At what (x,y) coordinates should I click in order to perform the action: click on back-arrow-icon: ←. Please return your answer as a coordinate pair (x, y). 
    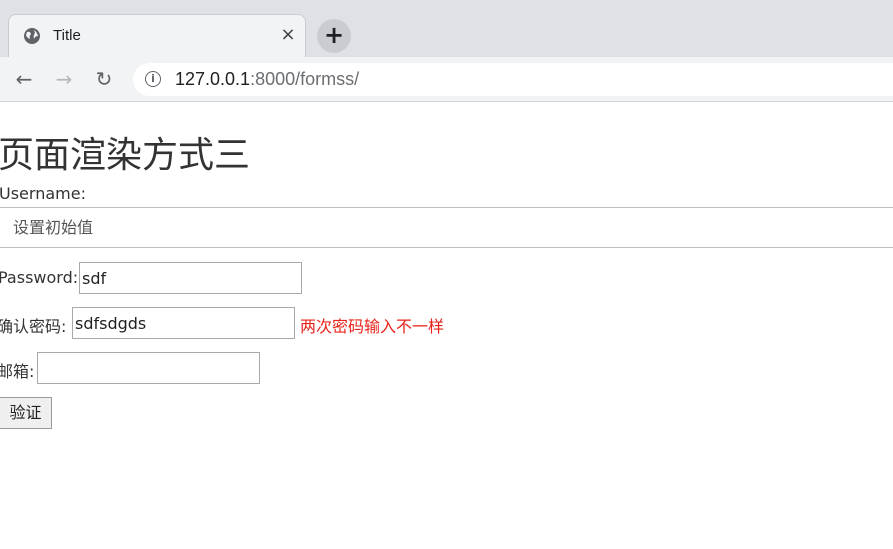
    Looking at the image, I should click on (24, 79).